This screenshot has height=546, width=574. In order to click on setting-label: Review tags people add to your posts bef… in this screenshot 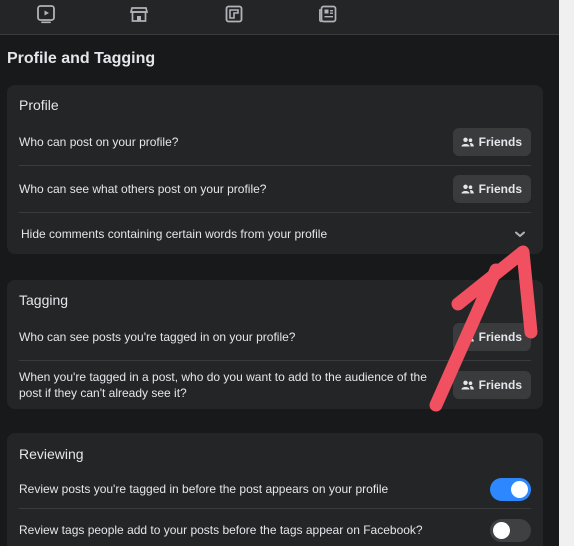, I will do `click(221, 530)`.